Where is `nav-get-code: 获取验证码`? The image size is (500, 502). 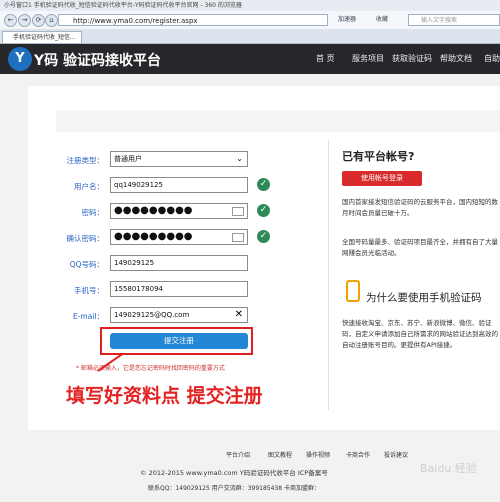 nav-get-code: 获取验证码 is located at coordinates (412, 58).